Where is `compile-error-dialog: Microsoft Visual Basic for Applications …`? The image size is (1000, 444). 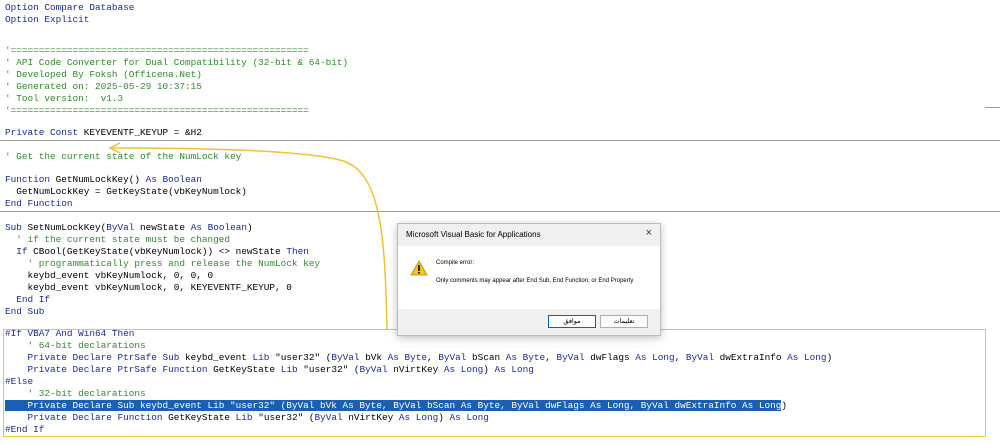
compile-error-dialog: Microsoft Visual Basic for Applications … is located at coordinates (529, 279).